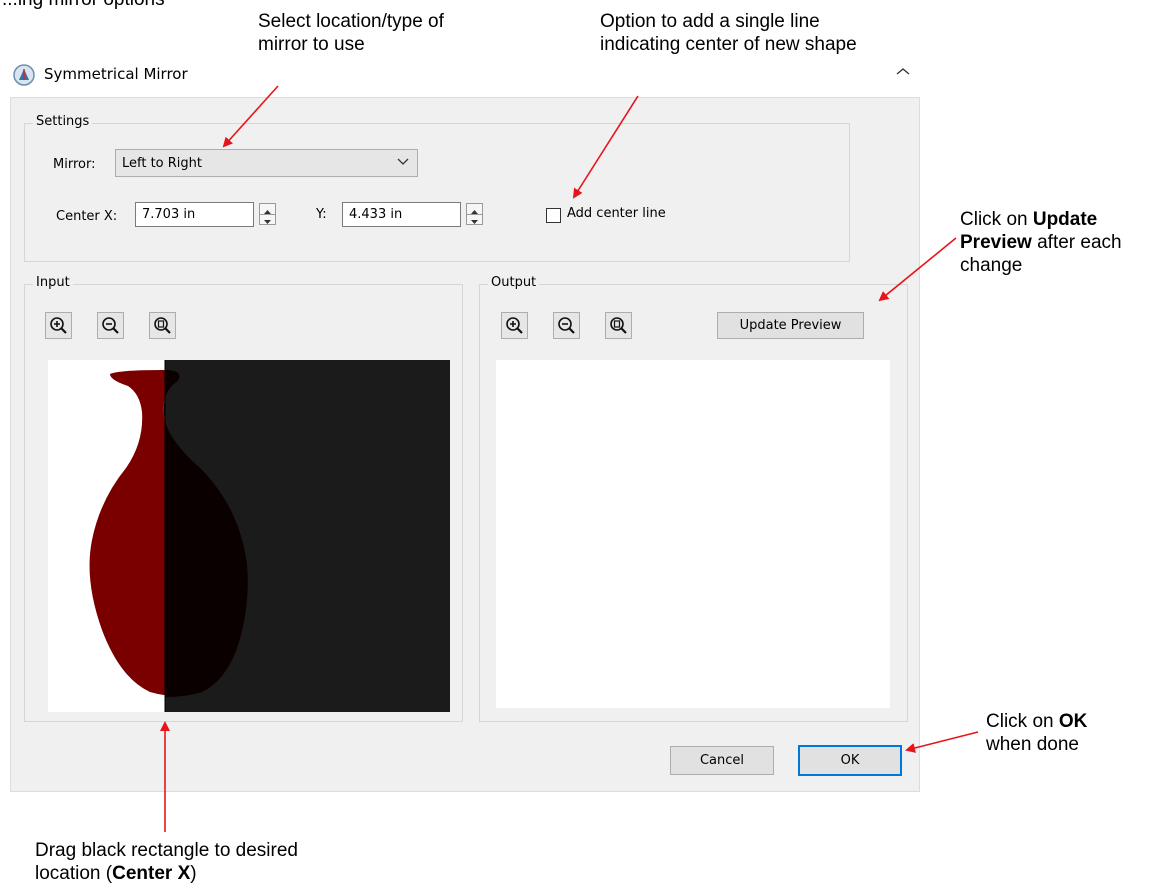 The height and width of the screenshot is (888, 1168). What do you see at coordinates (250, 116) in the screenshot?
I see `arrow-select-mirror` at bounding box center [250, 116].